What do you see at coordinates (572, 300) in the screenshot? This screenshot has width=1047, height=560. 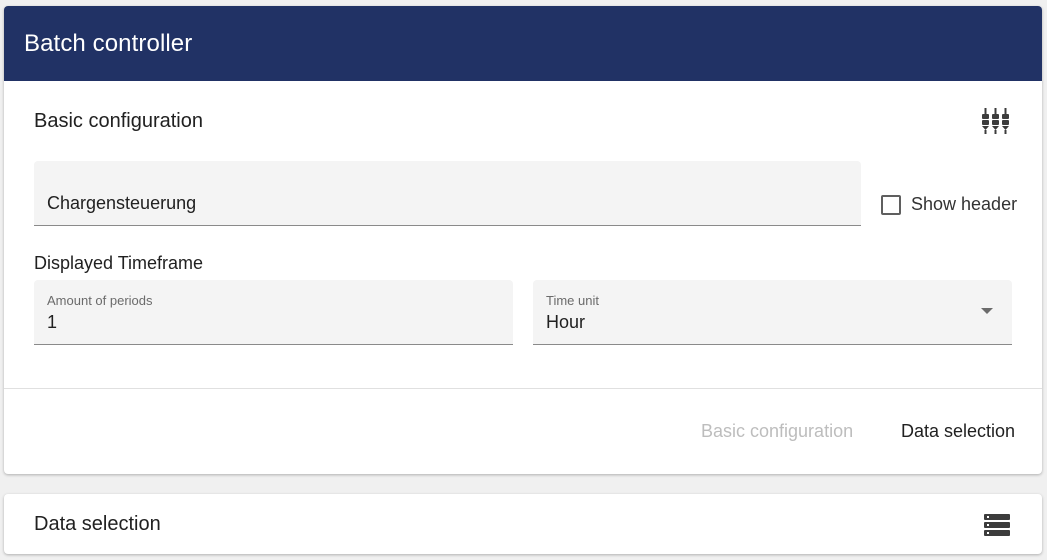 I see `time-unit-label: Time unit` at bounding box center [572, 300].